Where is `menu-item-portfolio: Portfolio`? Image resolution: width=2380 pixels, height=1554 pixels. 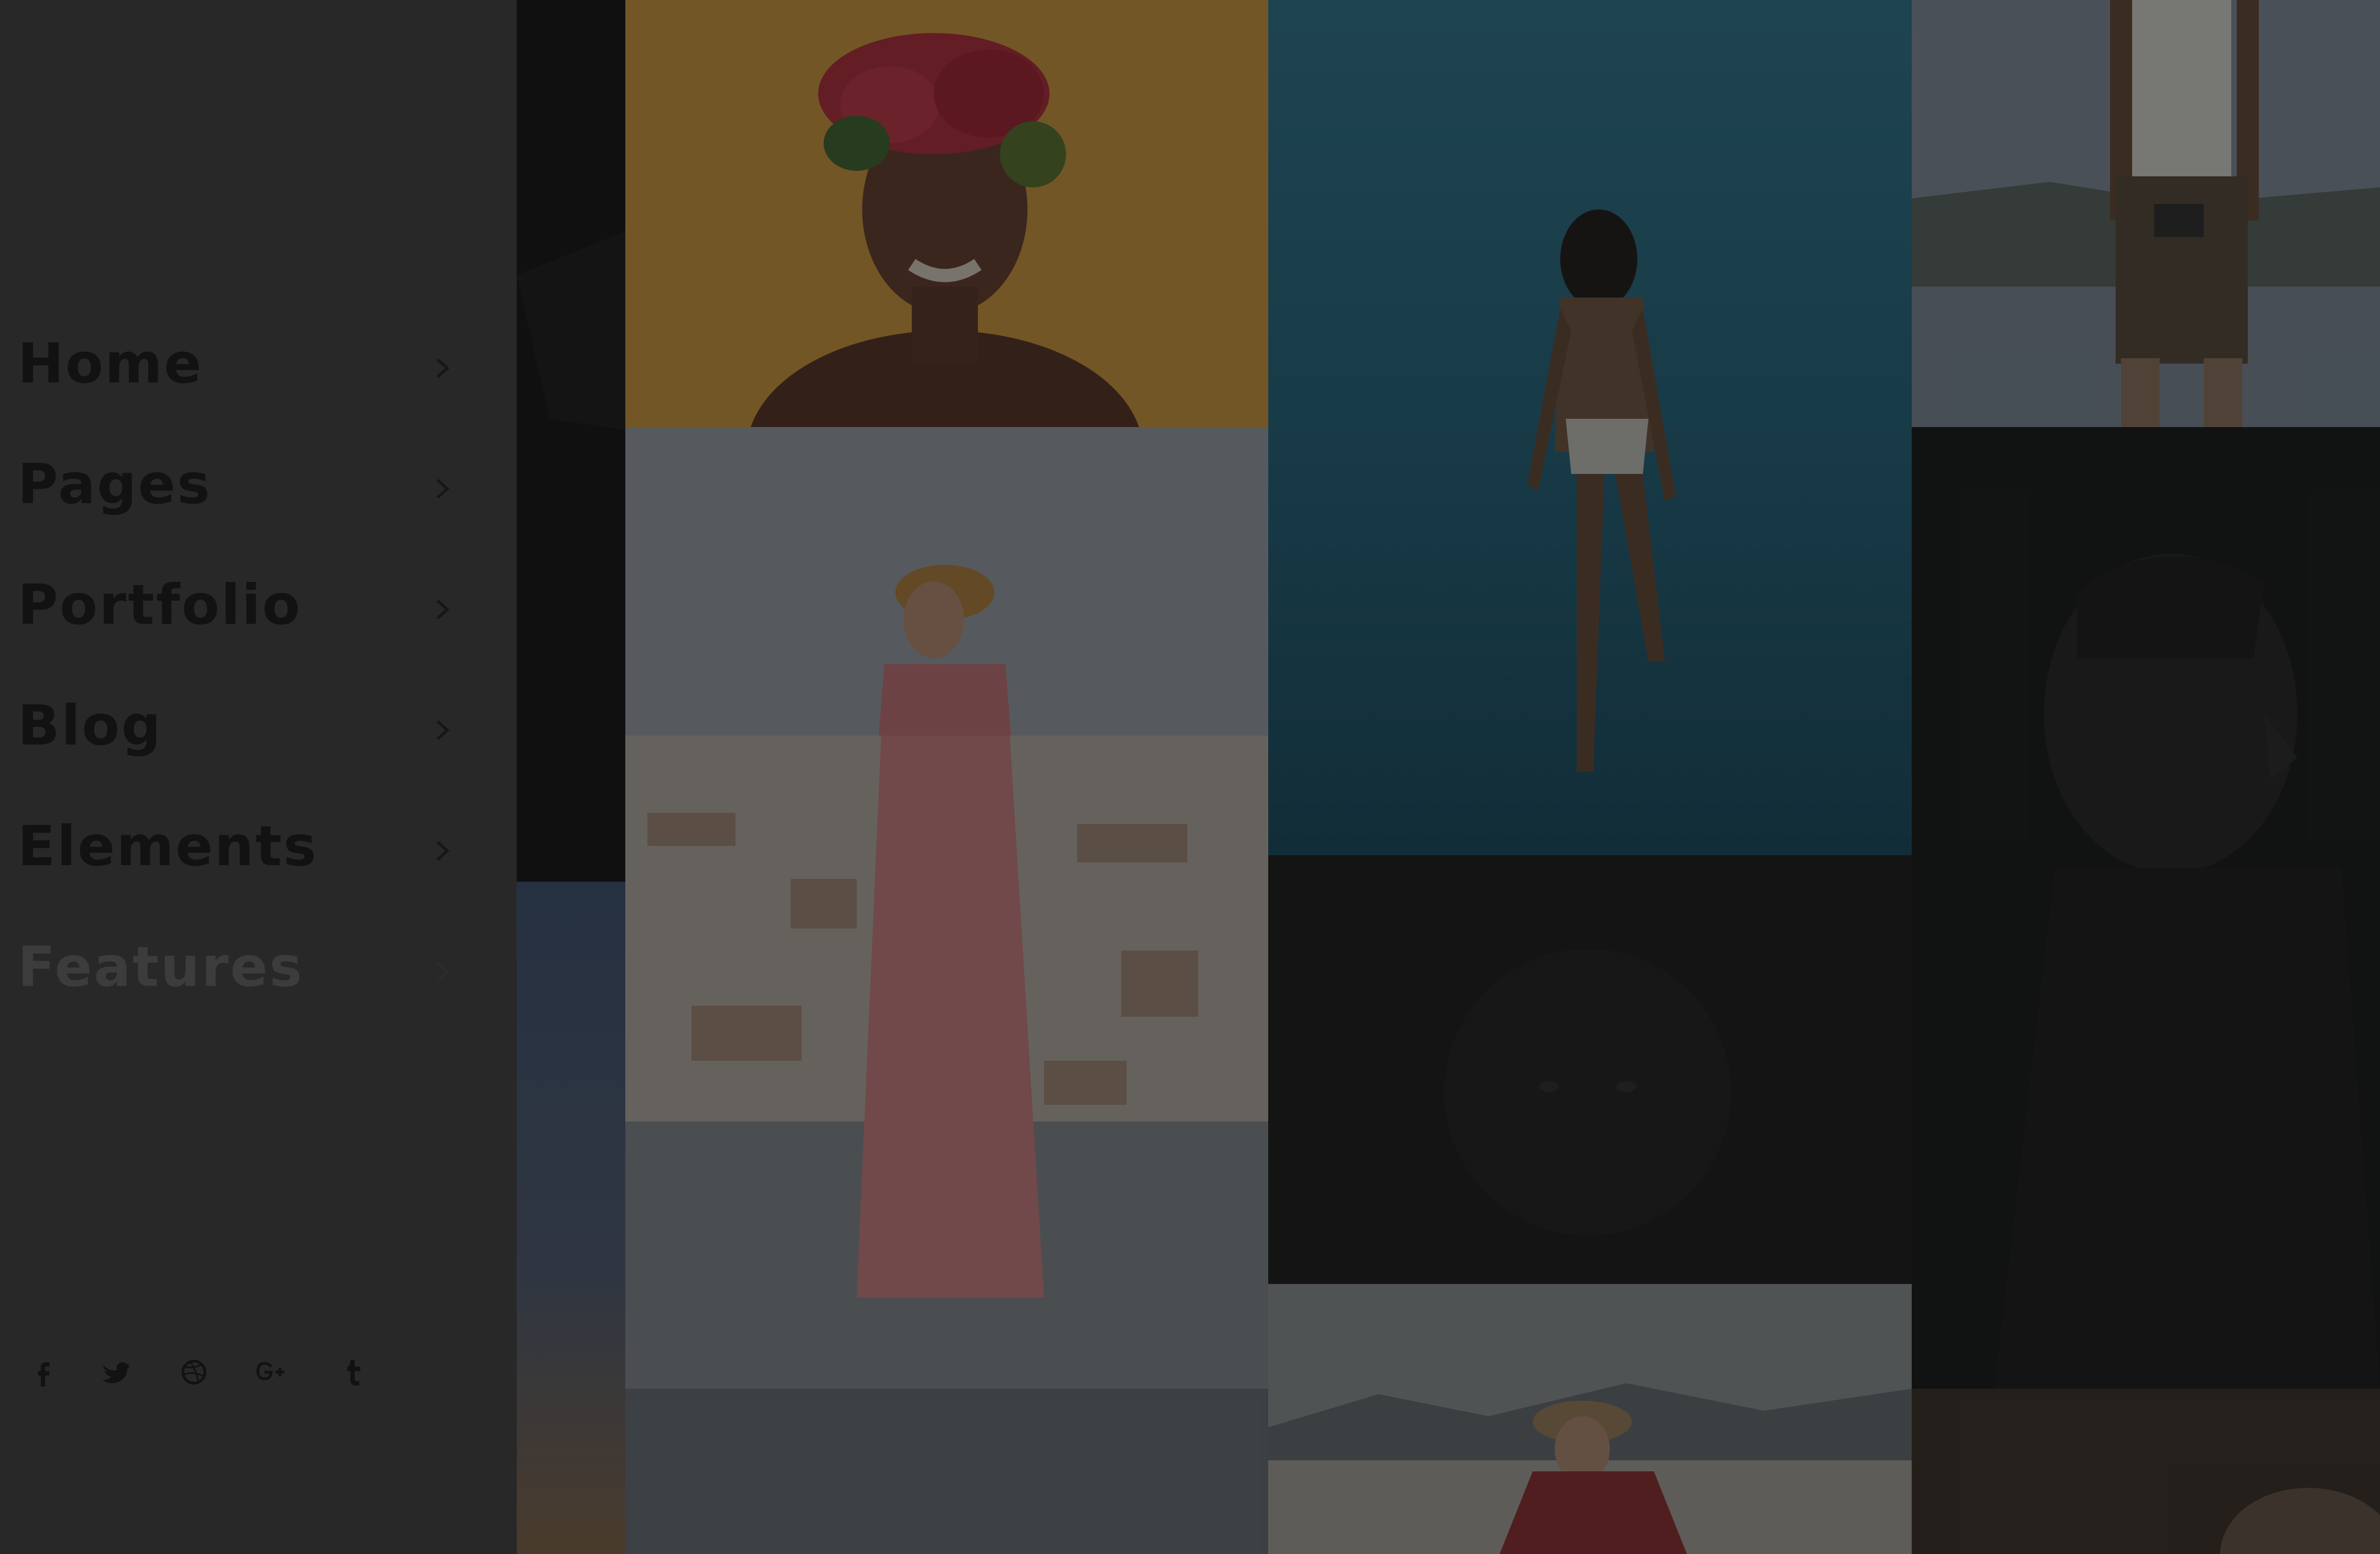
menu-item-portfolio: Portfolio is located at coordinates (258, 621).